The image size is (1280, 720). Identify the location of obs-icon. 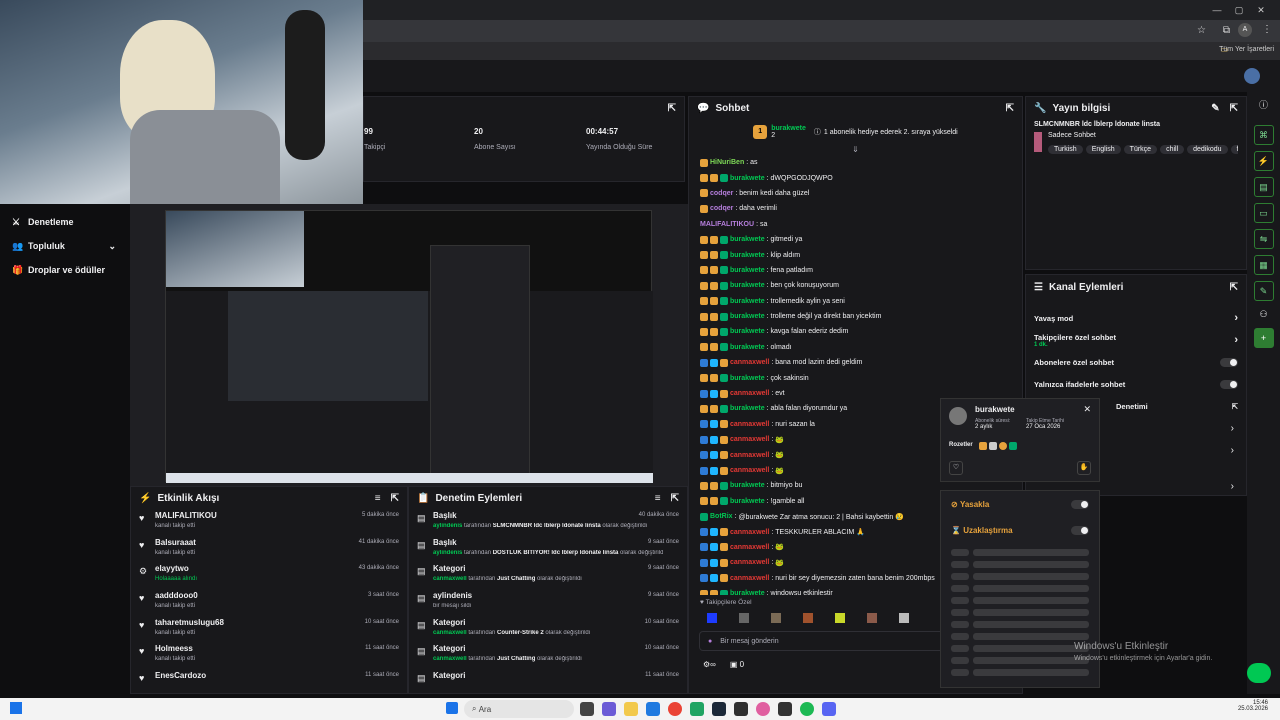
(785, 709).